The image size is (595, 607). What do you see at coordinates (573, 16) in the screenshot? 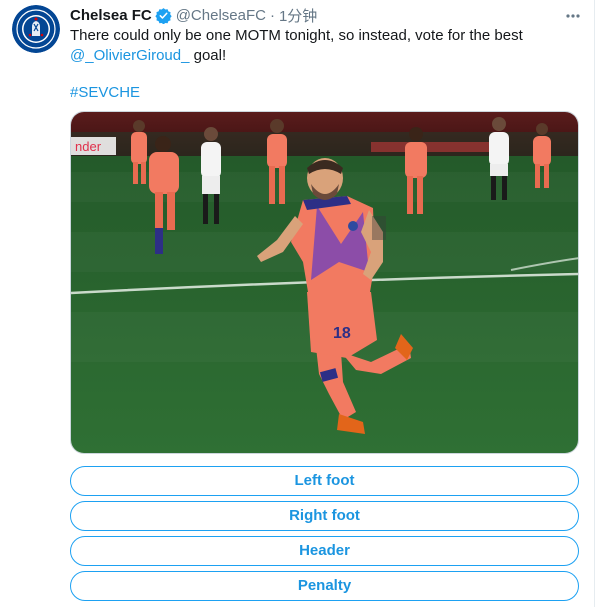
I see `more-options-icon` at bounding box center [573, 16].